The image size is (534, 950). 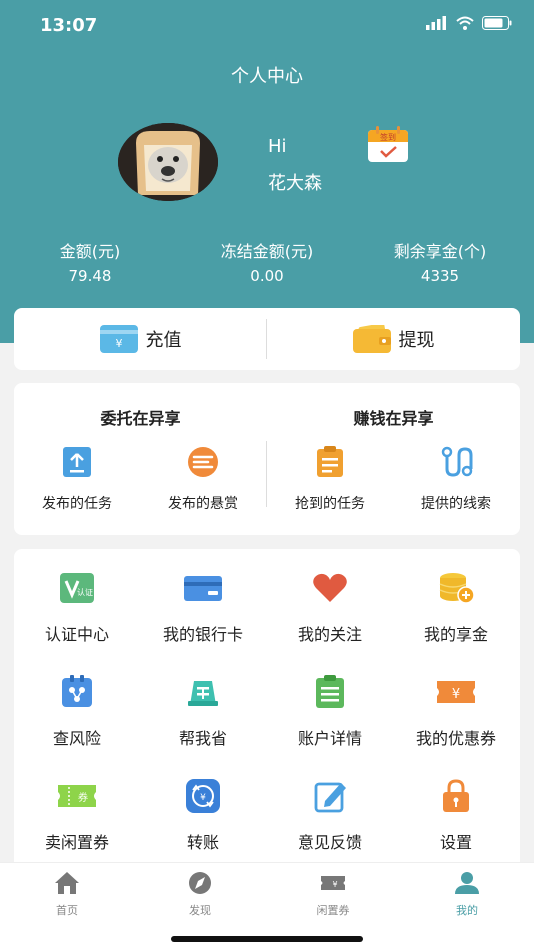 I want to click on certification-icon: 认证, so click(x=77, y=588).